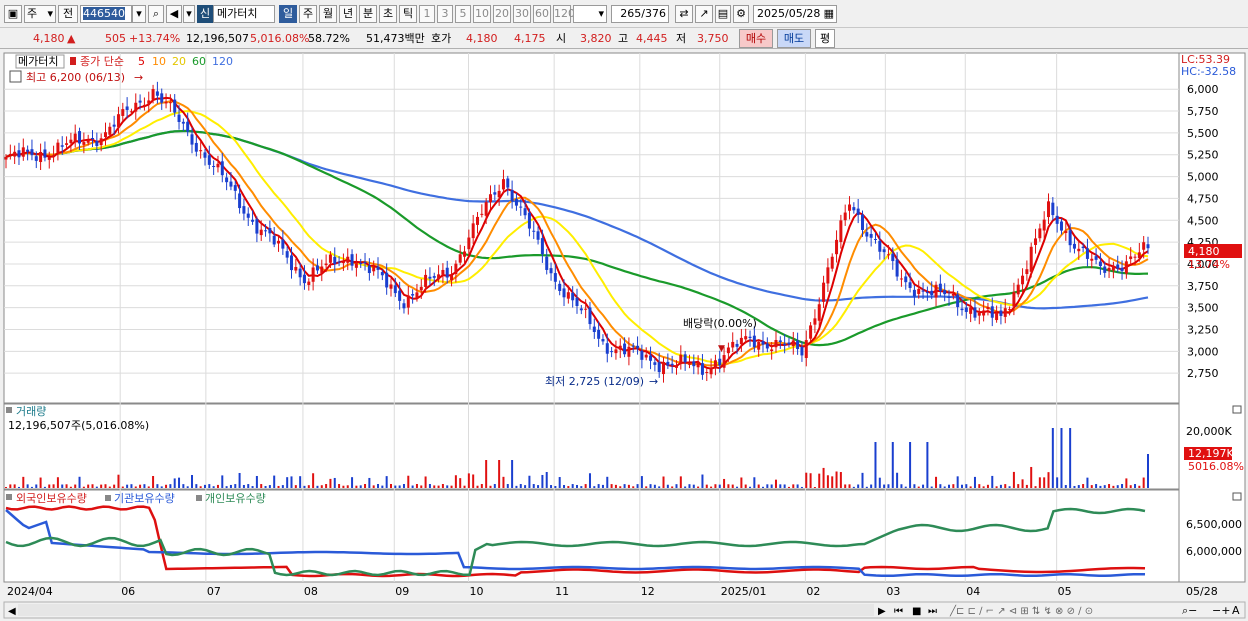 This screenshot has width=1248, height=621. I want to click on calendar-icon, so click(15, 76).